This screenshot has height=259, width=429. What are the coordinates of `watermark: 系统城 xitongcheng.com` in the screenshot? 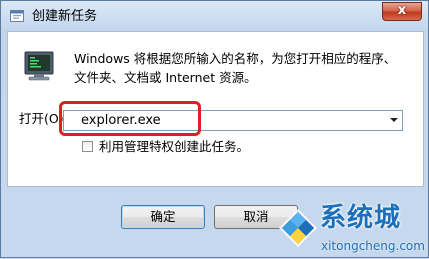 It's located at (351, 230).